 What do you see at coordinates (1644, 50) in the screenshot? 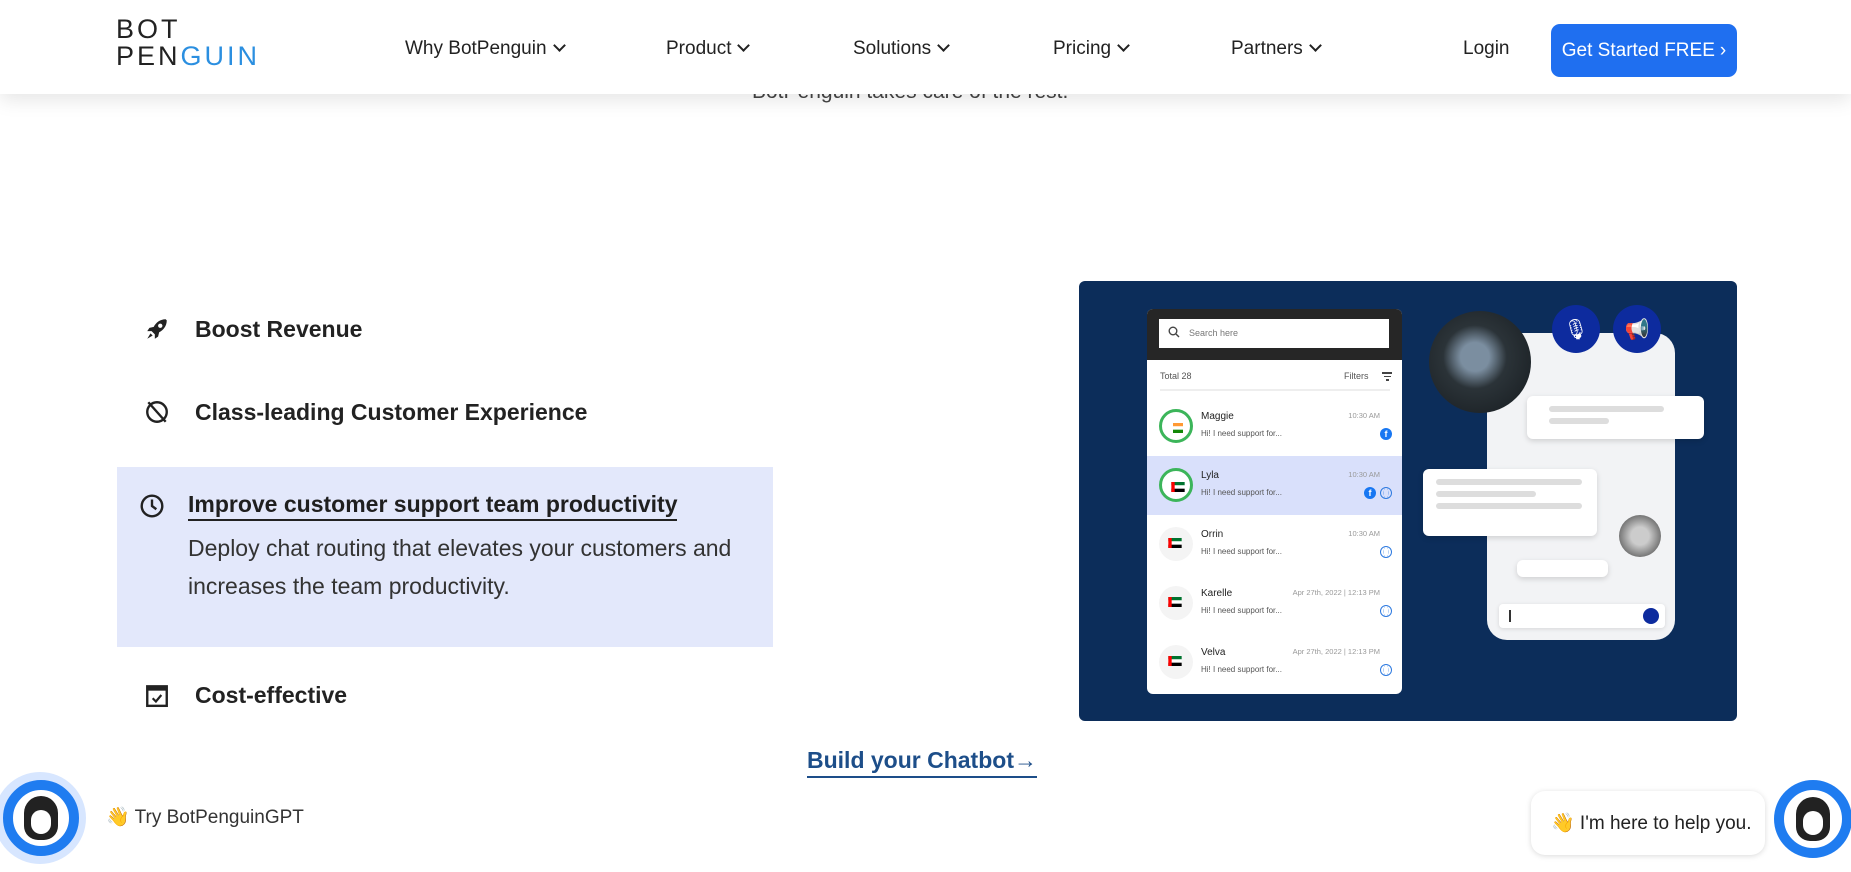
I see `get-started-button: Get Started FREE ›` at bounding box center [1644, 50].